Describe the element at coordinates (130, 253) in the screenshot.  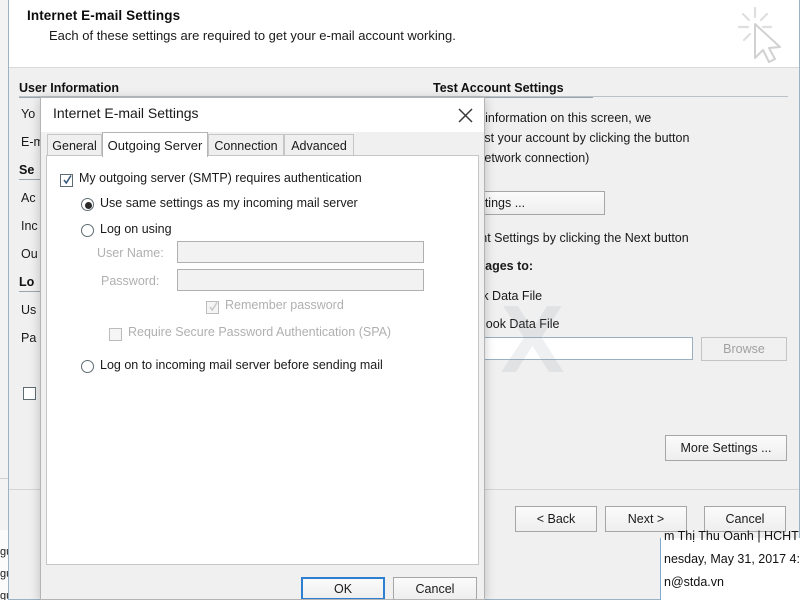
I see `user-name-label: User Name:` at that location.